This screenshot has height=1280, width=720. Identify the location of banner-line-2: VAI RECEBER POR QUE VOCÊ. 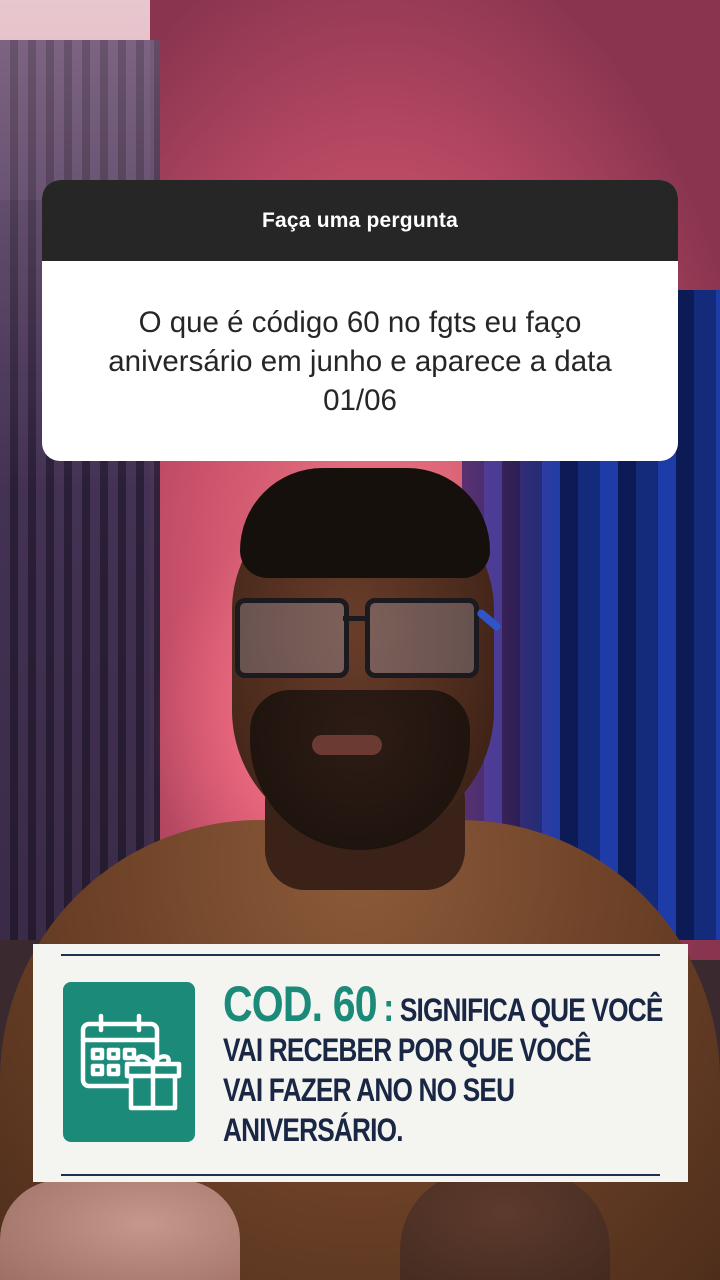
(407, 1050).